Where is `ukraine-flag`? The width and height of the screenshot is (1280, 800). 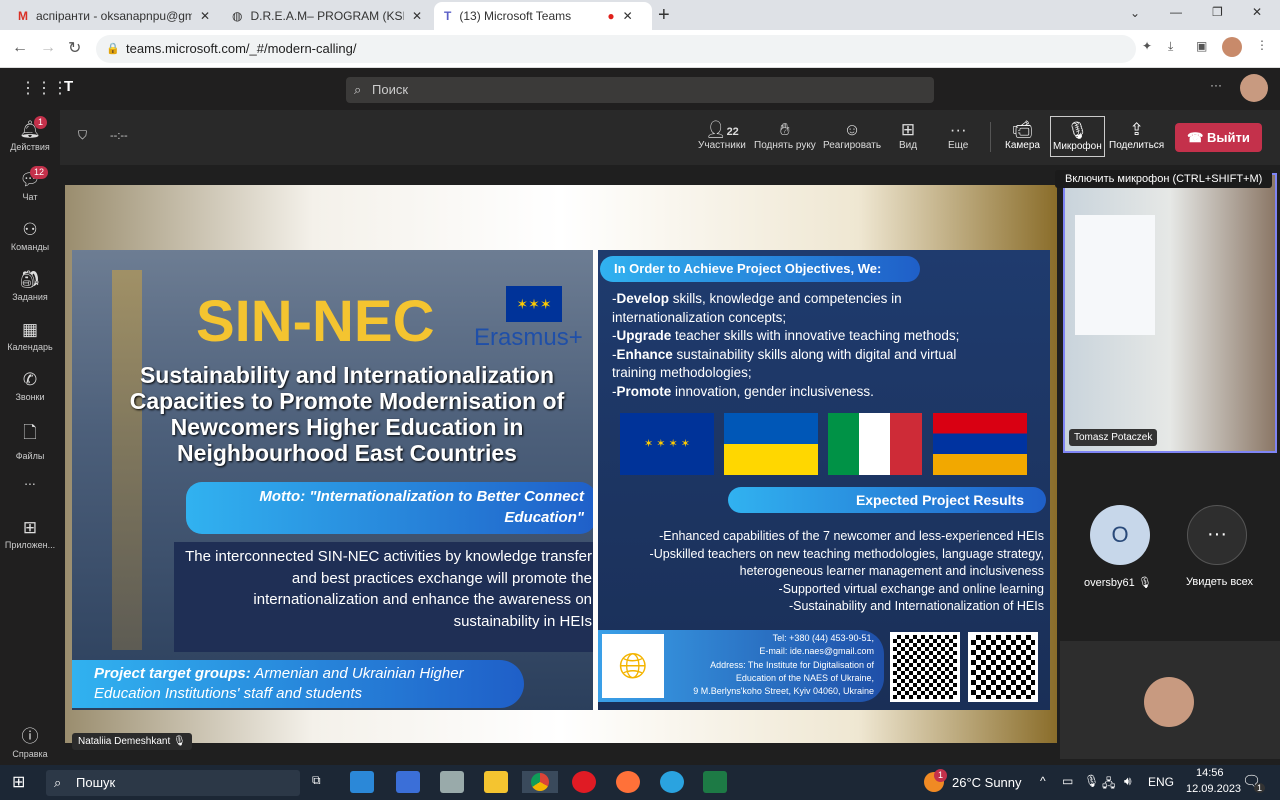
ukraine-flag is located at coordinates (771, 444).